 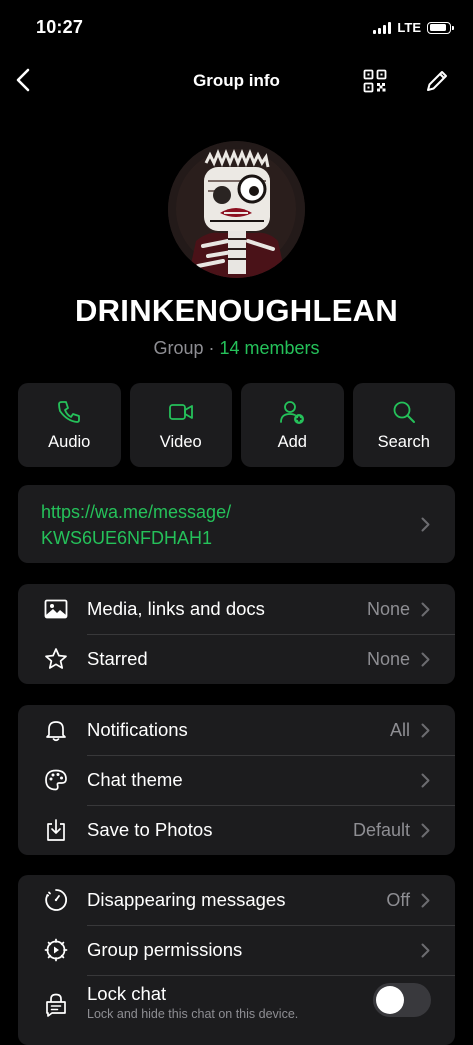 What do you see at coordinates (403, 425) in the screenshot?
I see `search-button: Search` at bounding box center [403, 425].